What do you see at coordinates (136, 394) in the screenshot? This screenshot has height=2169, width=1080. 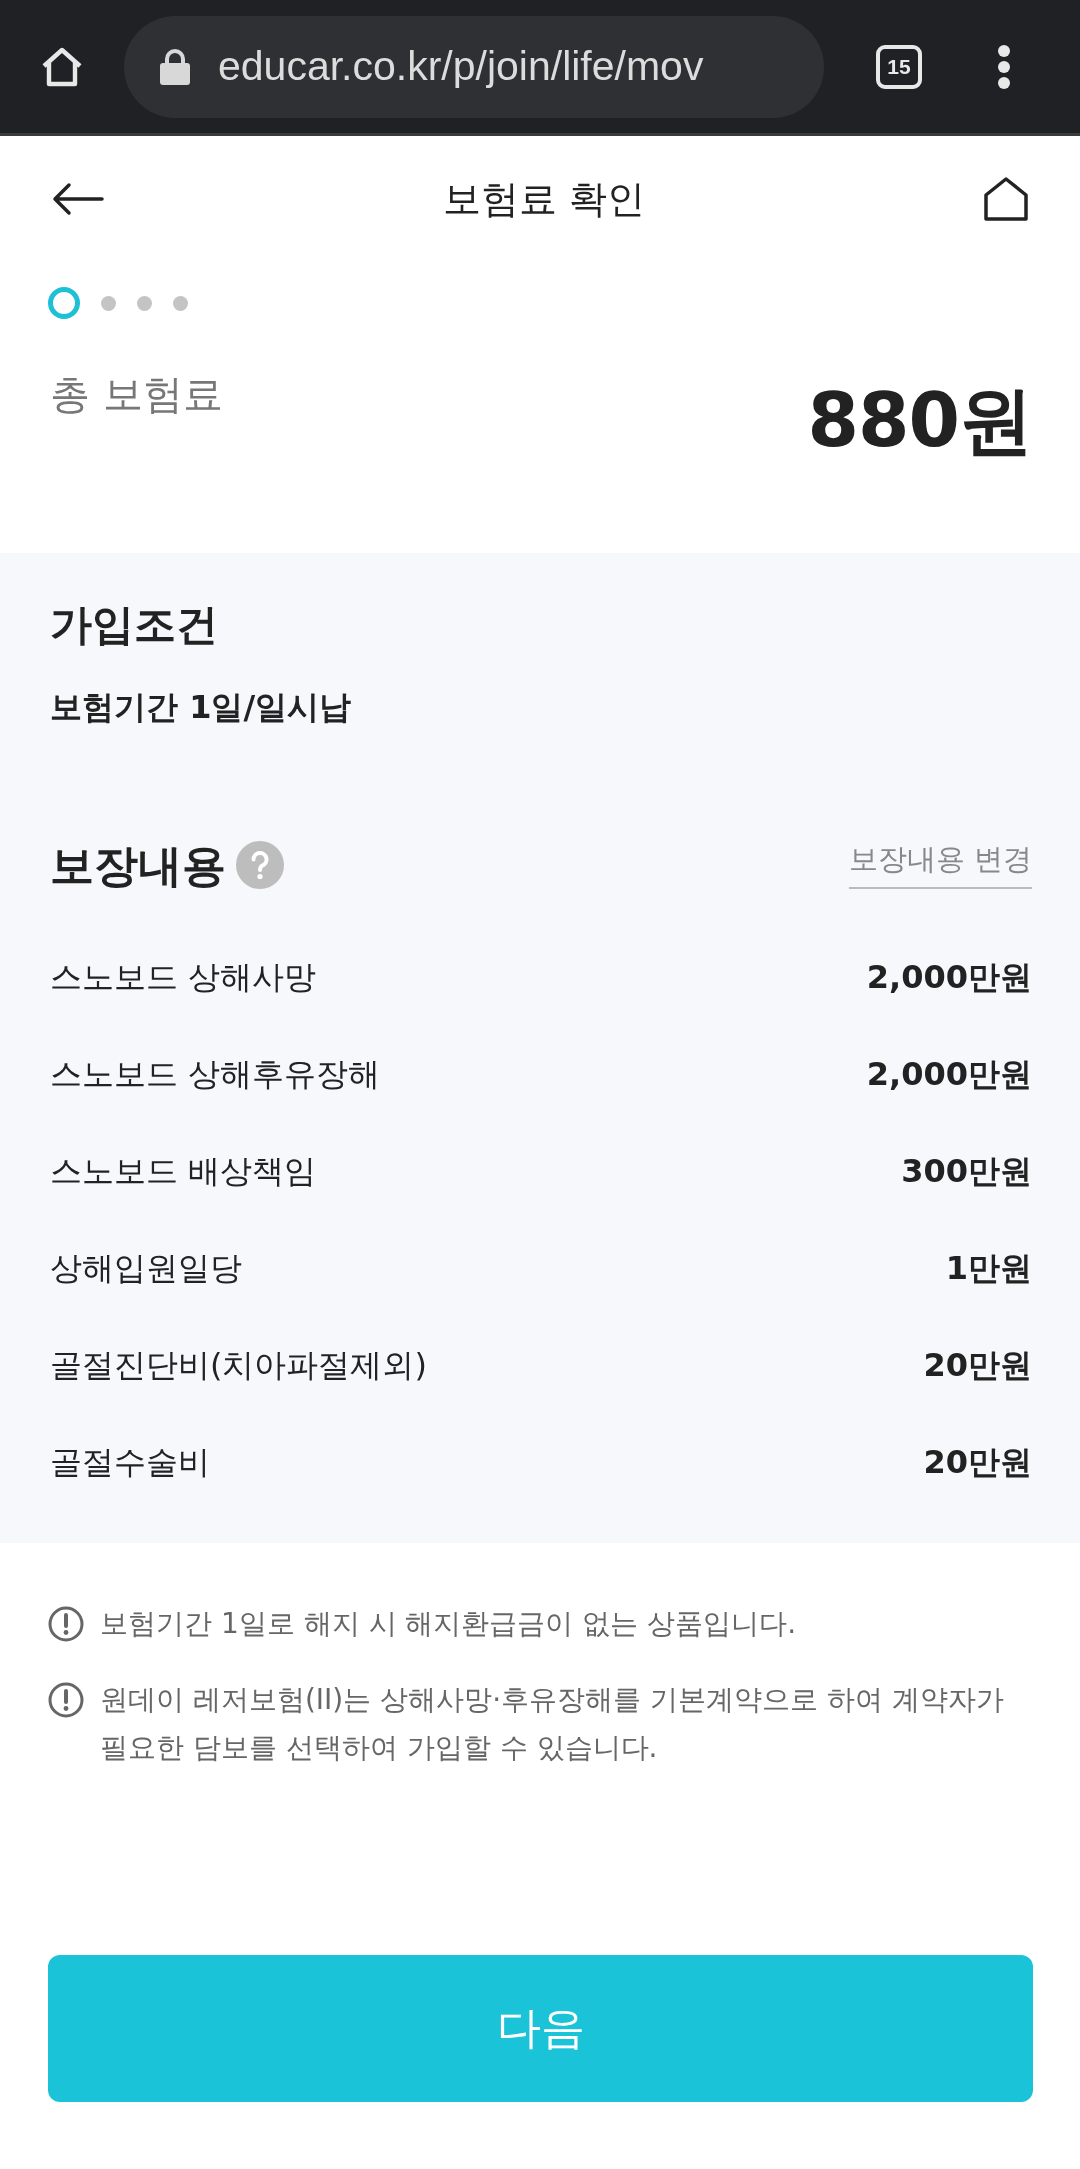 I see `total-premium-label: 총 보험료` at bounding box center [136, 394].